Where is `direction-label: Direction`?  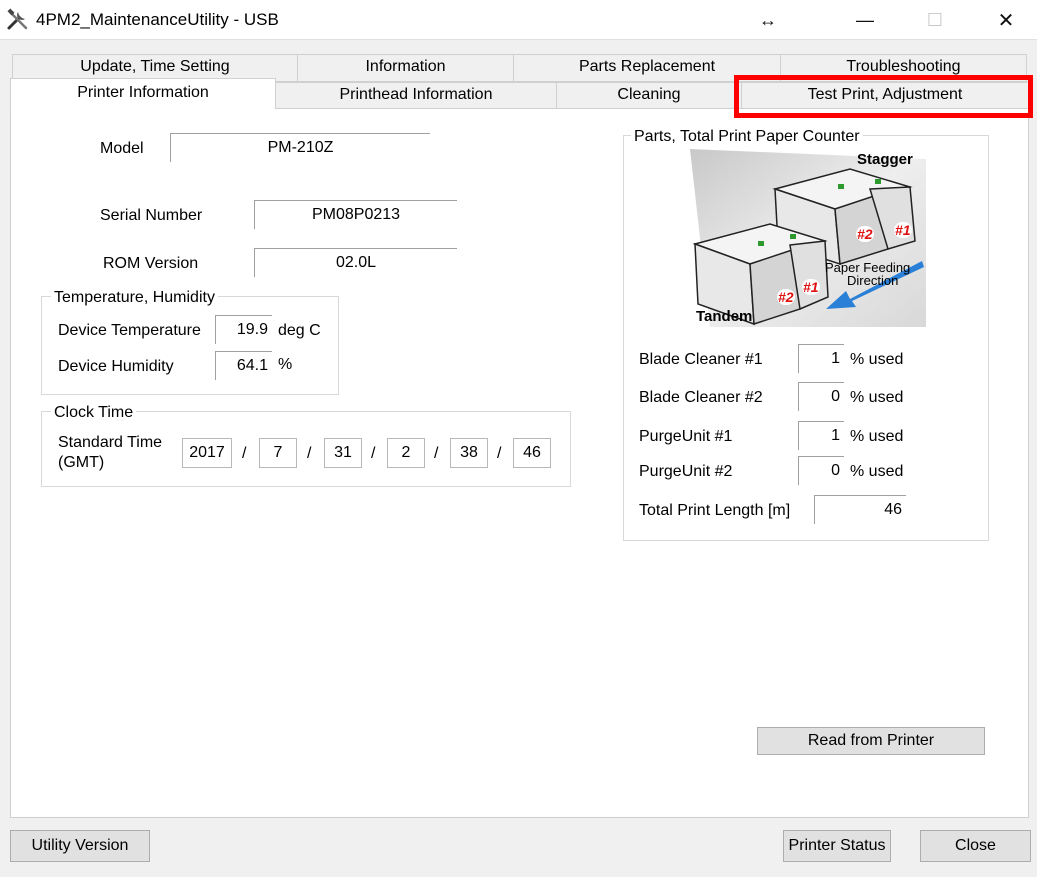 direction-label: Direction is located at coordinates (873, 280).